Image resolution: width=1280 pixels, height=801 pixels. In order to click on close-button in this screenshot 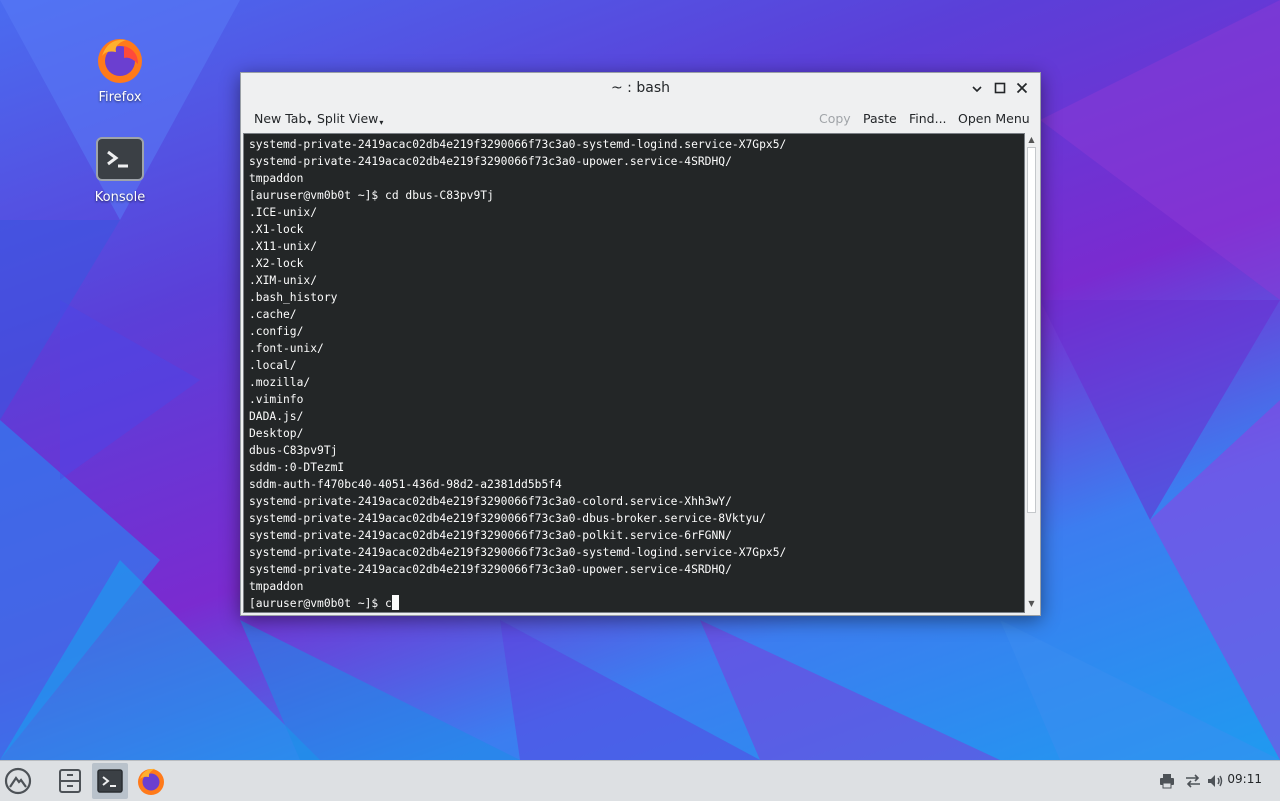, I will do `click(1022, 88)`.